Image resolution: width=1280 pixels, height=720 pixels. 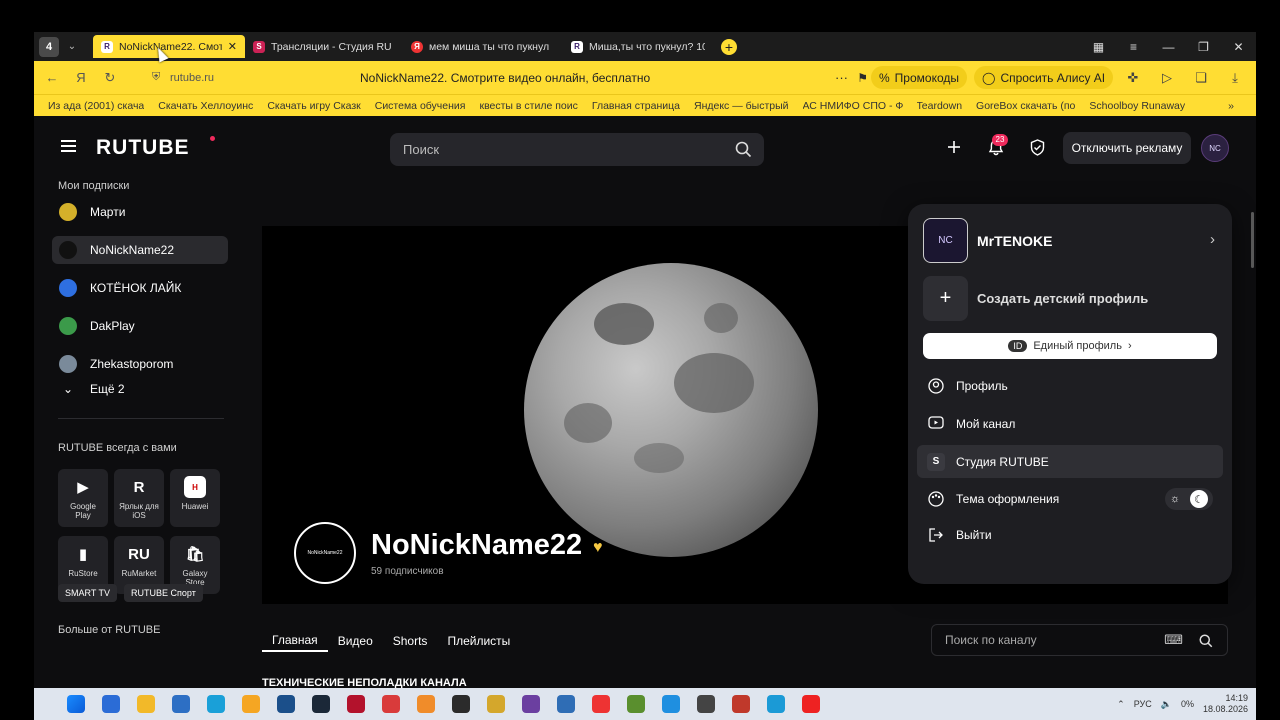 I want to click on minecraft-icon, so click(x=635, y=704).